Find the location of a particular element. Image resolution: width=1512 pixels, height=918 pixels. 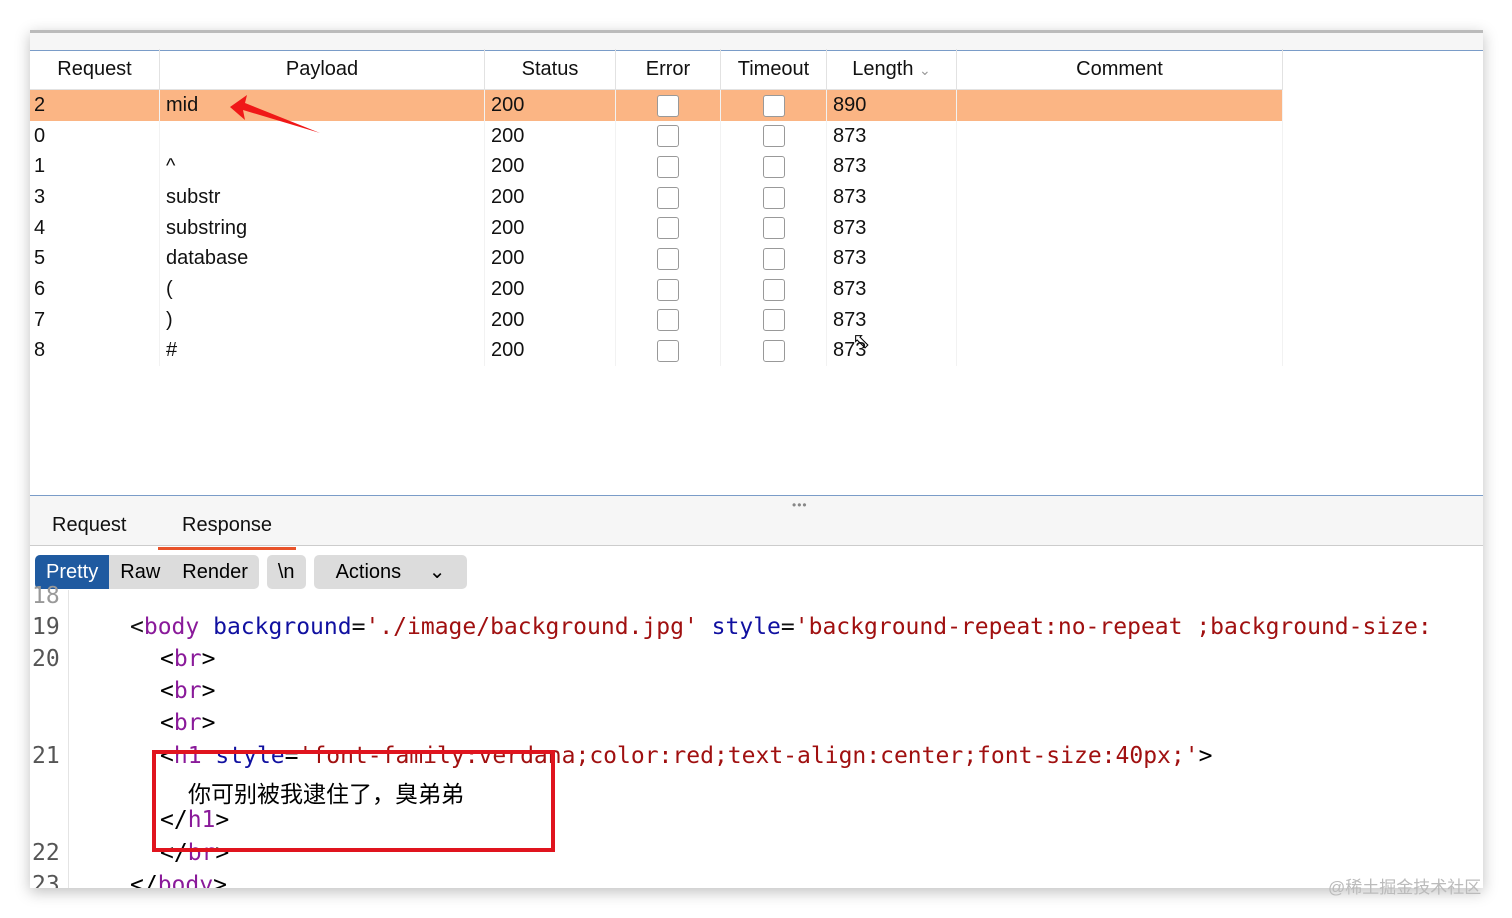

payload-cell: ( is located at coordinates (322, 289).